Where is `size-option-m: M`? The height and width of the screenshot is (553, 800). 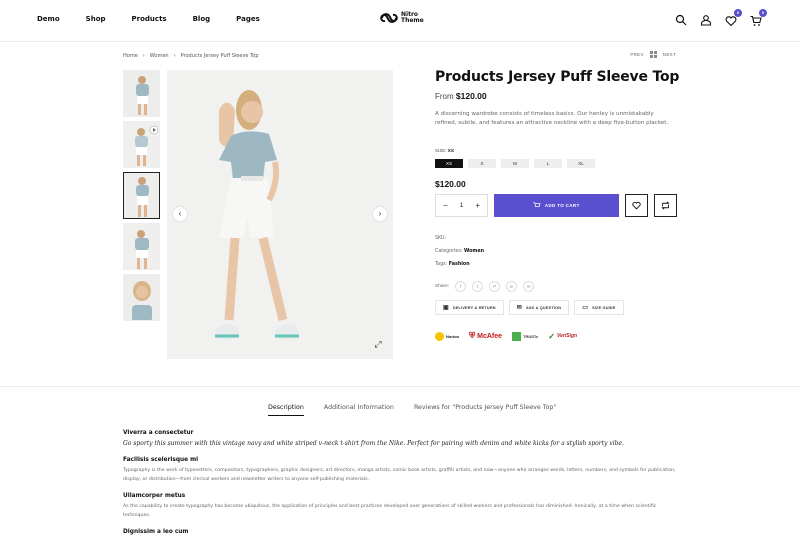 size-option-m: M is located at coordinates (515, 163).